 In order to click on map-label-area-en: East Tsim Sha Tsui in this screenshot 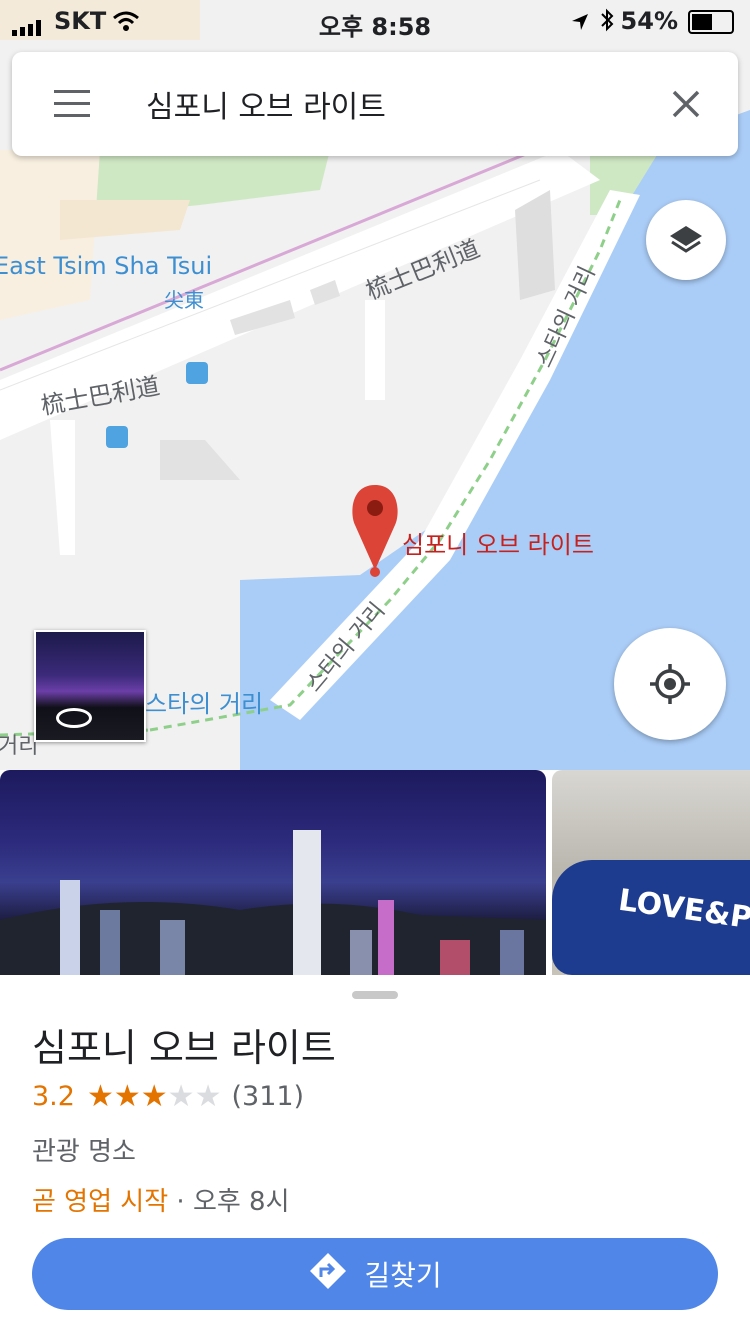, I will do `click(106, 266)`.